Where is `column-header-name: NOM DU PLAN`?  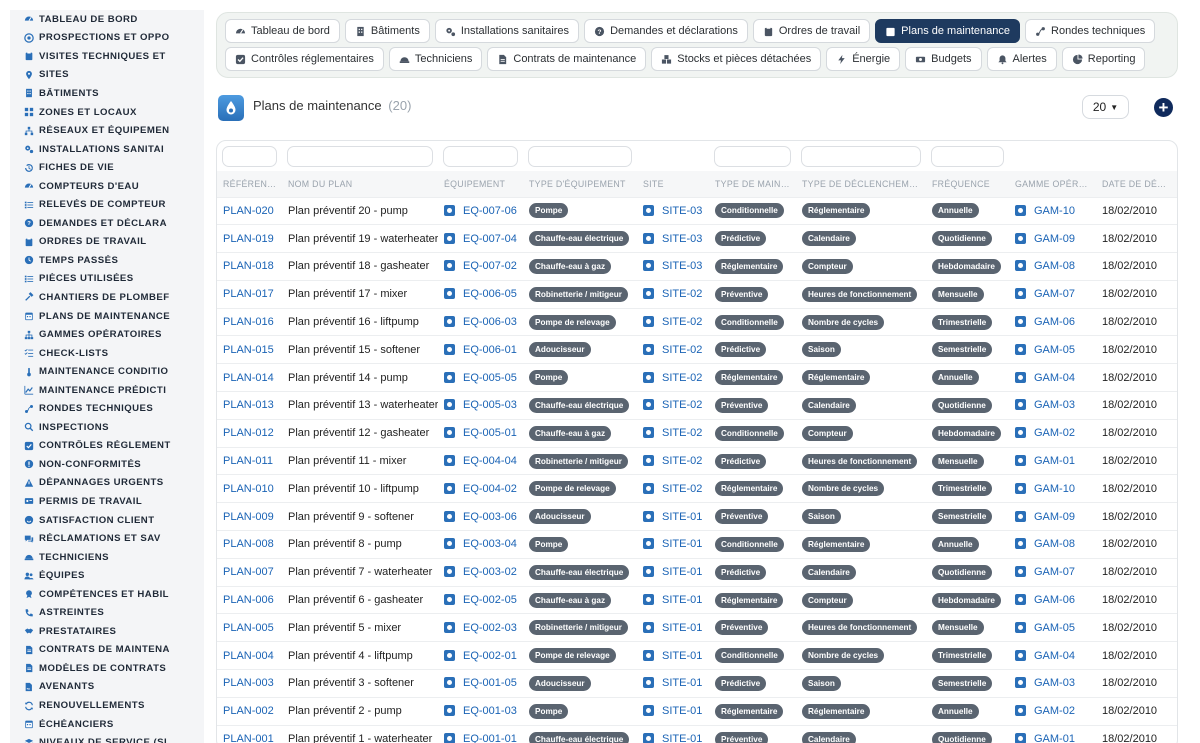 column-header-name: NOM DU PLAN is located at coordinates (360, 184).